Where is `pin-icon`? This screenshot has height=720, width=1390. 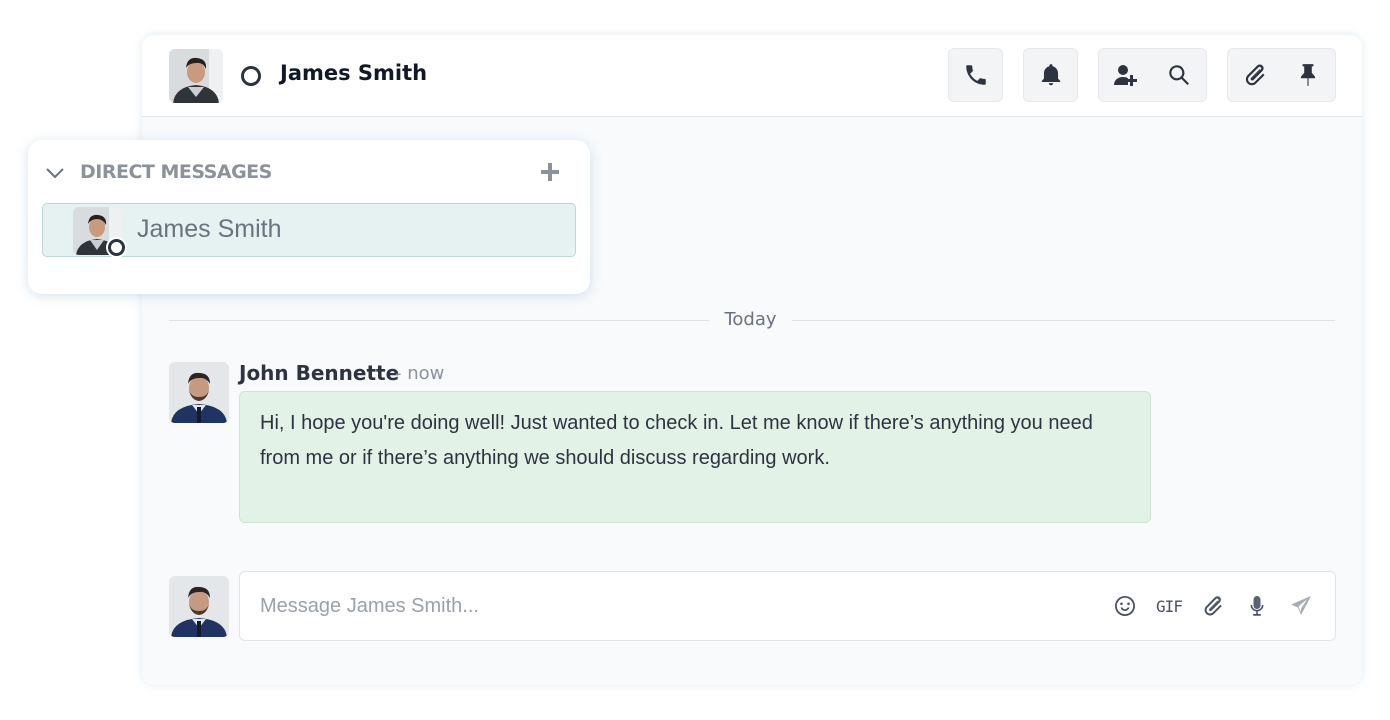 pin-icon is located at coordinates (1308, 75).